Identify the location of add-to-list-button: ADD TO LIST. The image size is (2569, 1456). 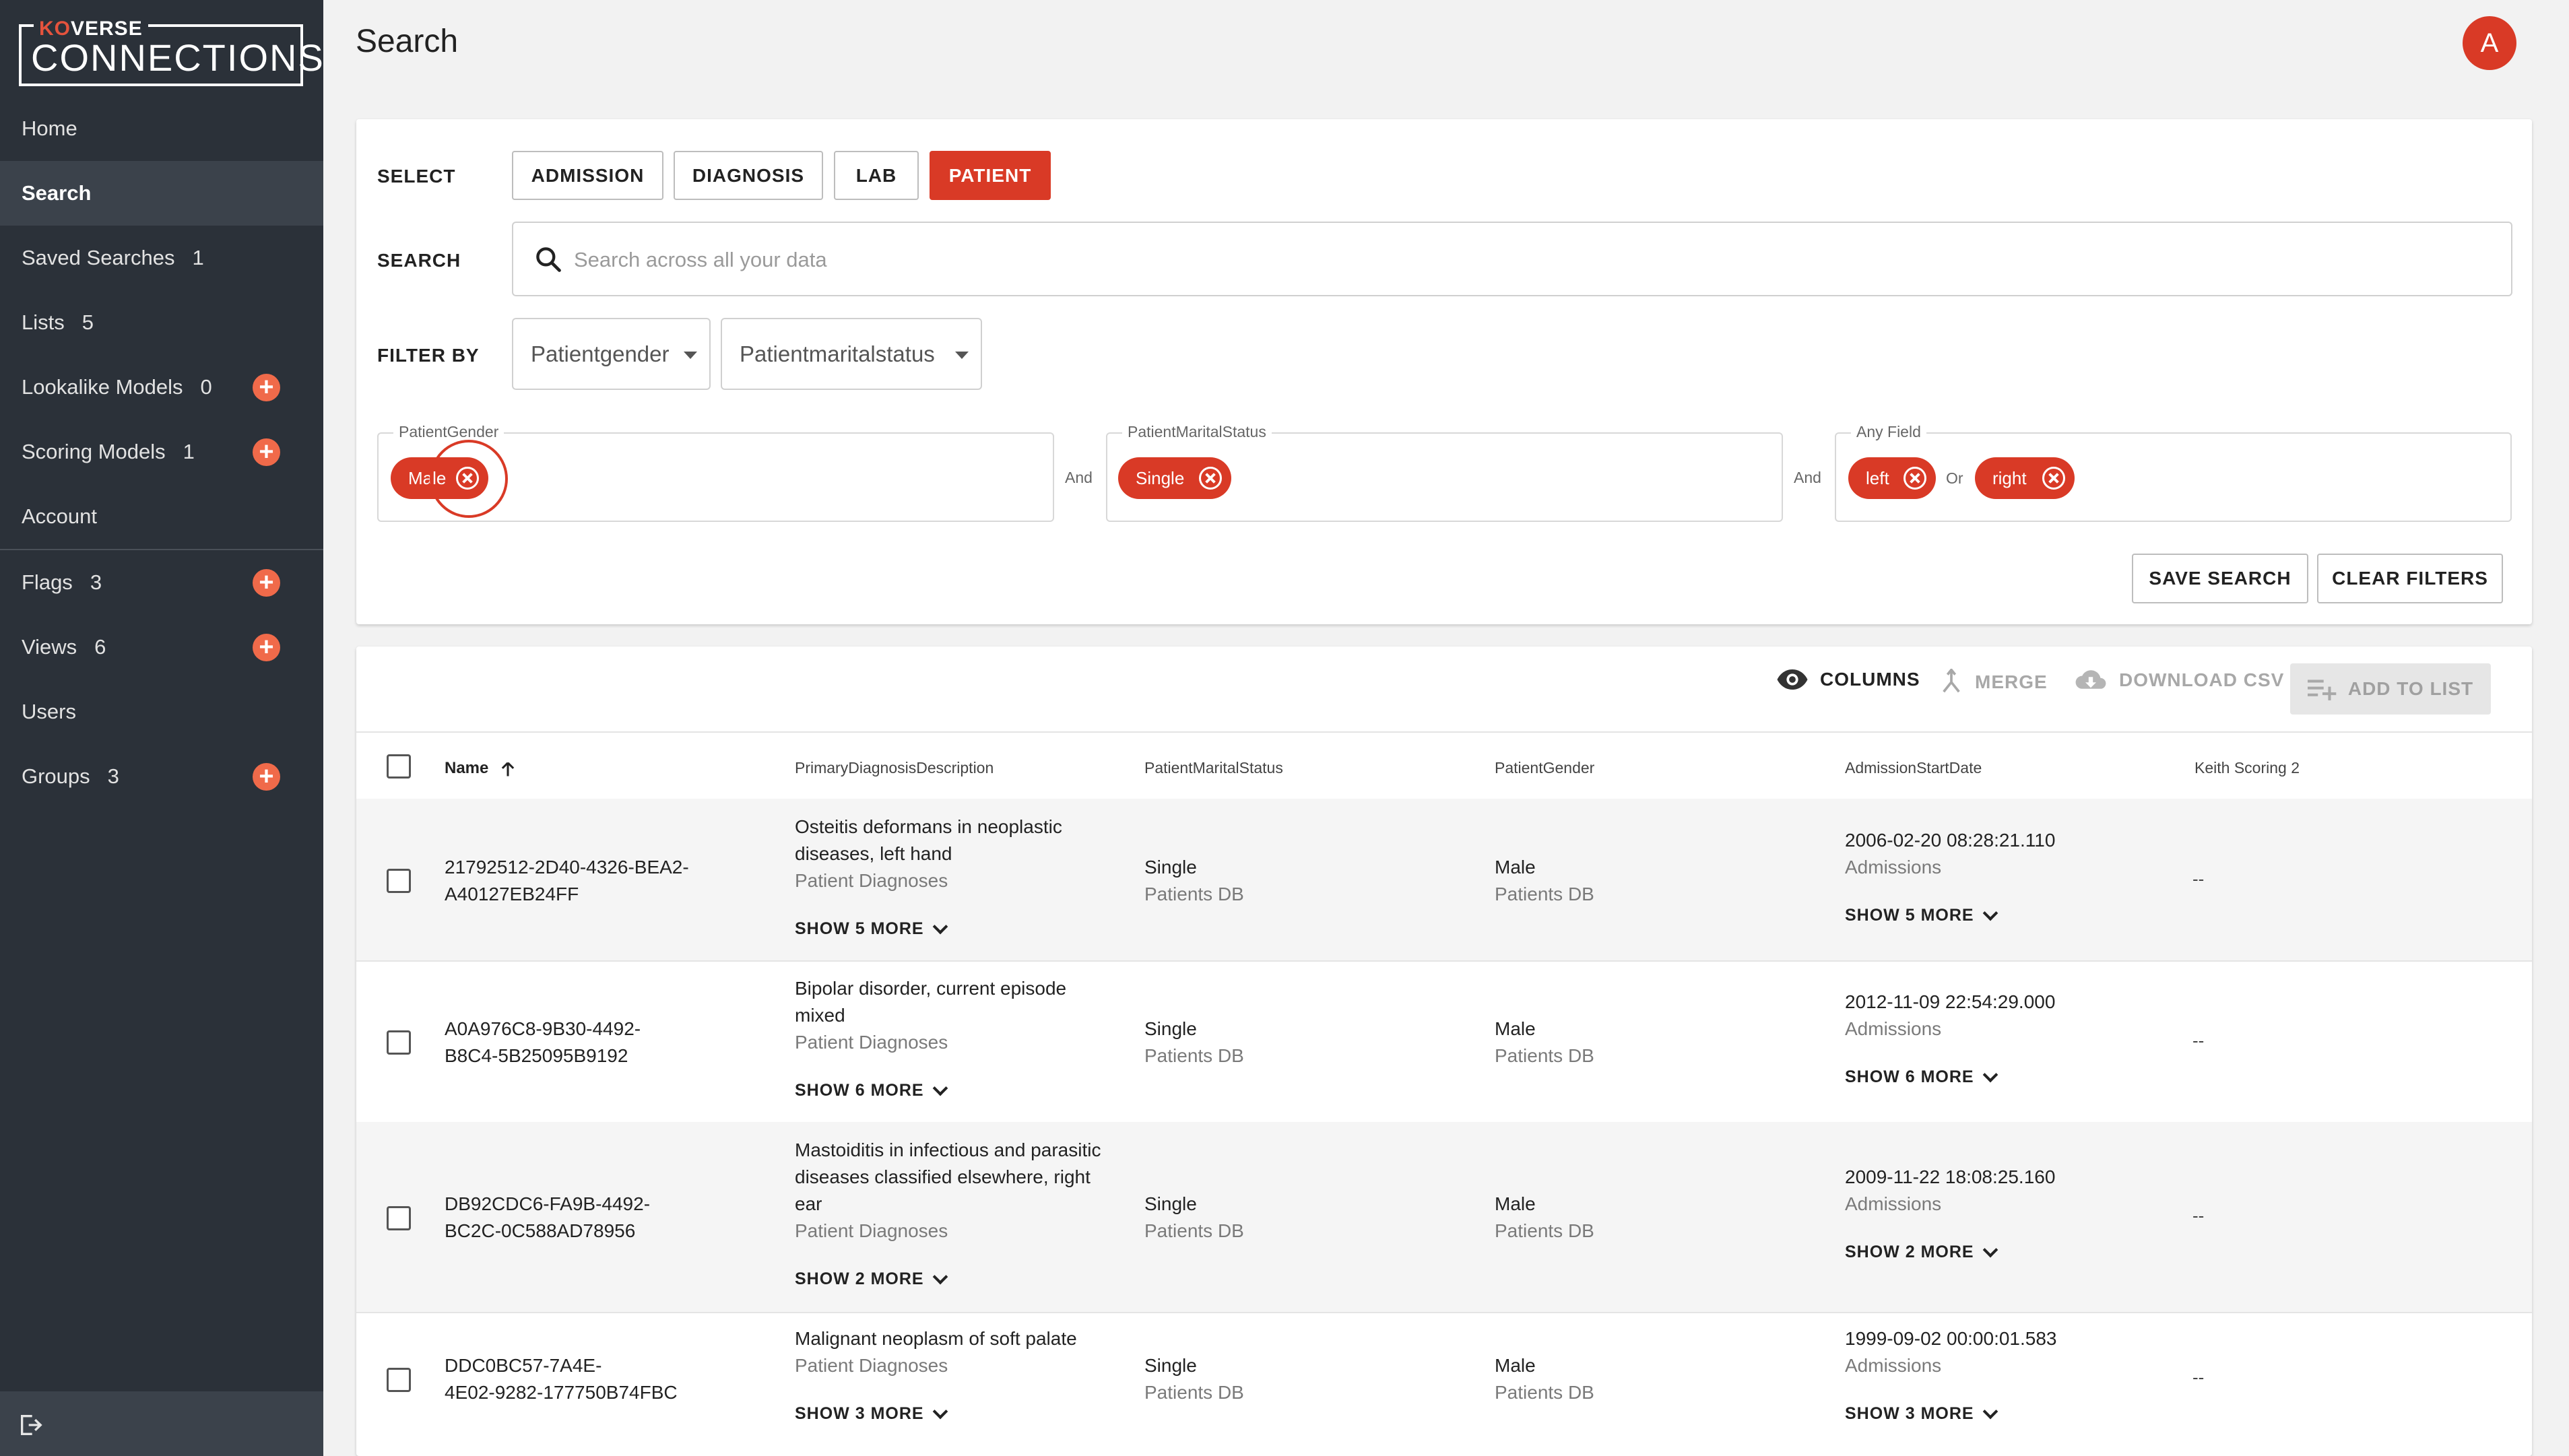
(2391, 689).